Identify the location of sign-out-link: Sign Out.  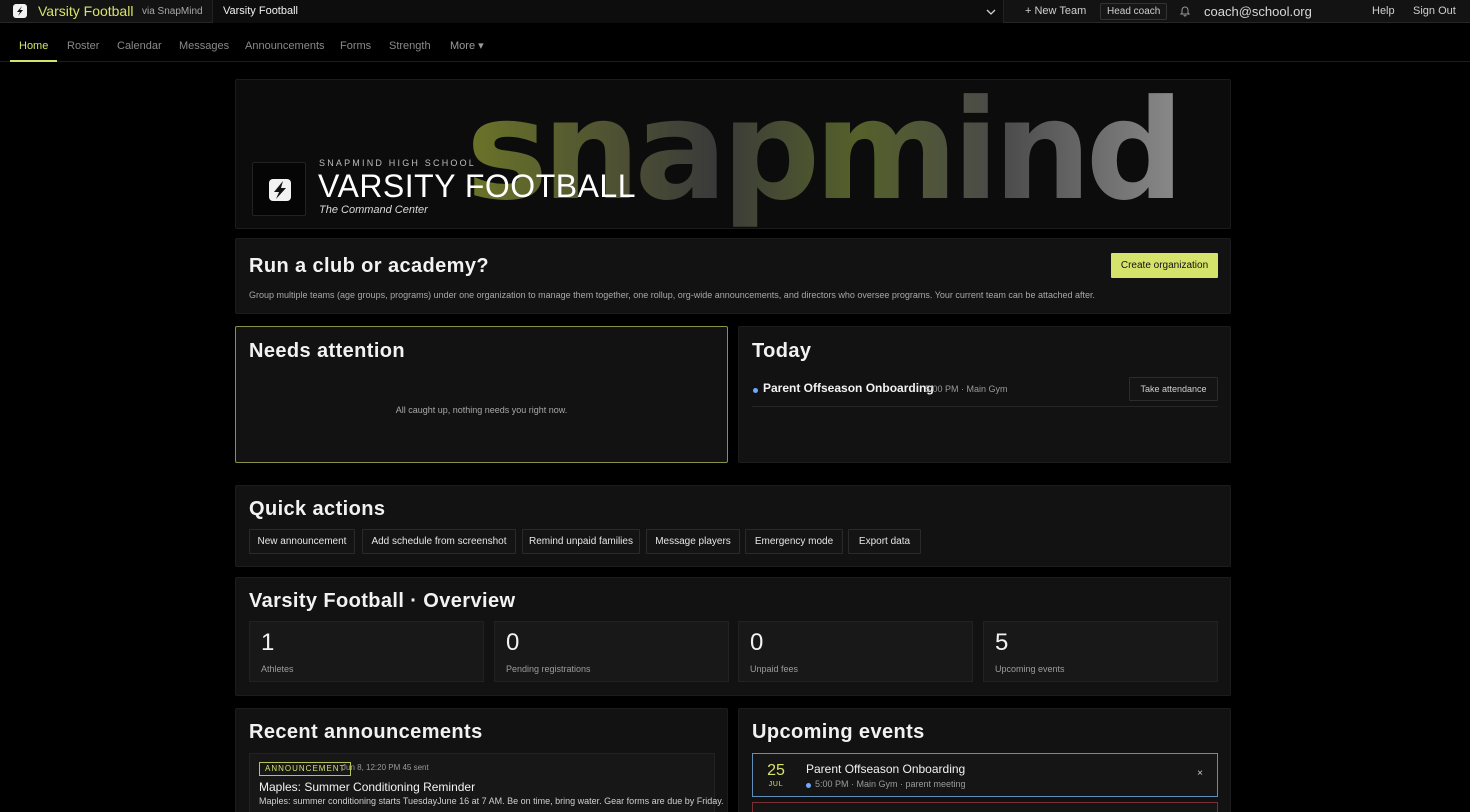
(1434, 11).